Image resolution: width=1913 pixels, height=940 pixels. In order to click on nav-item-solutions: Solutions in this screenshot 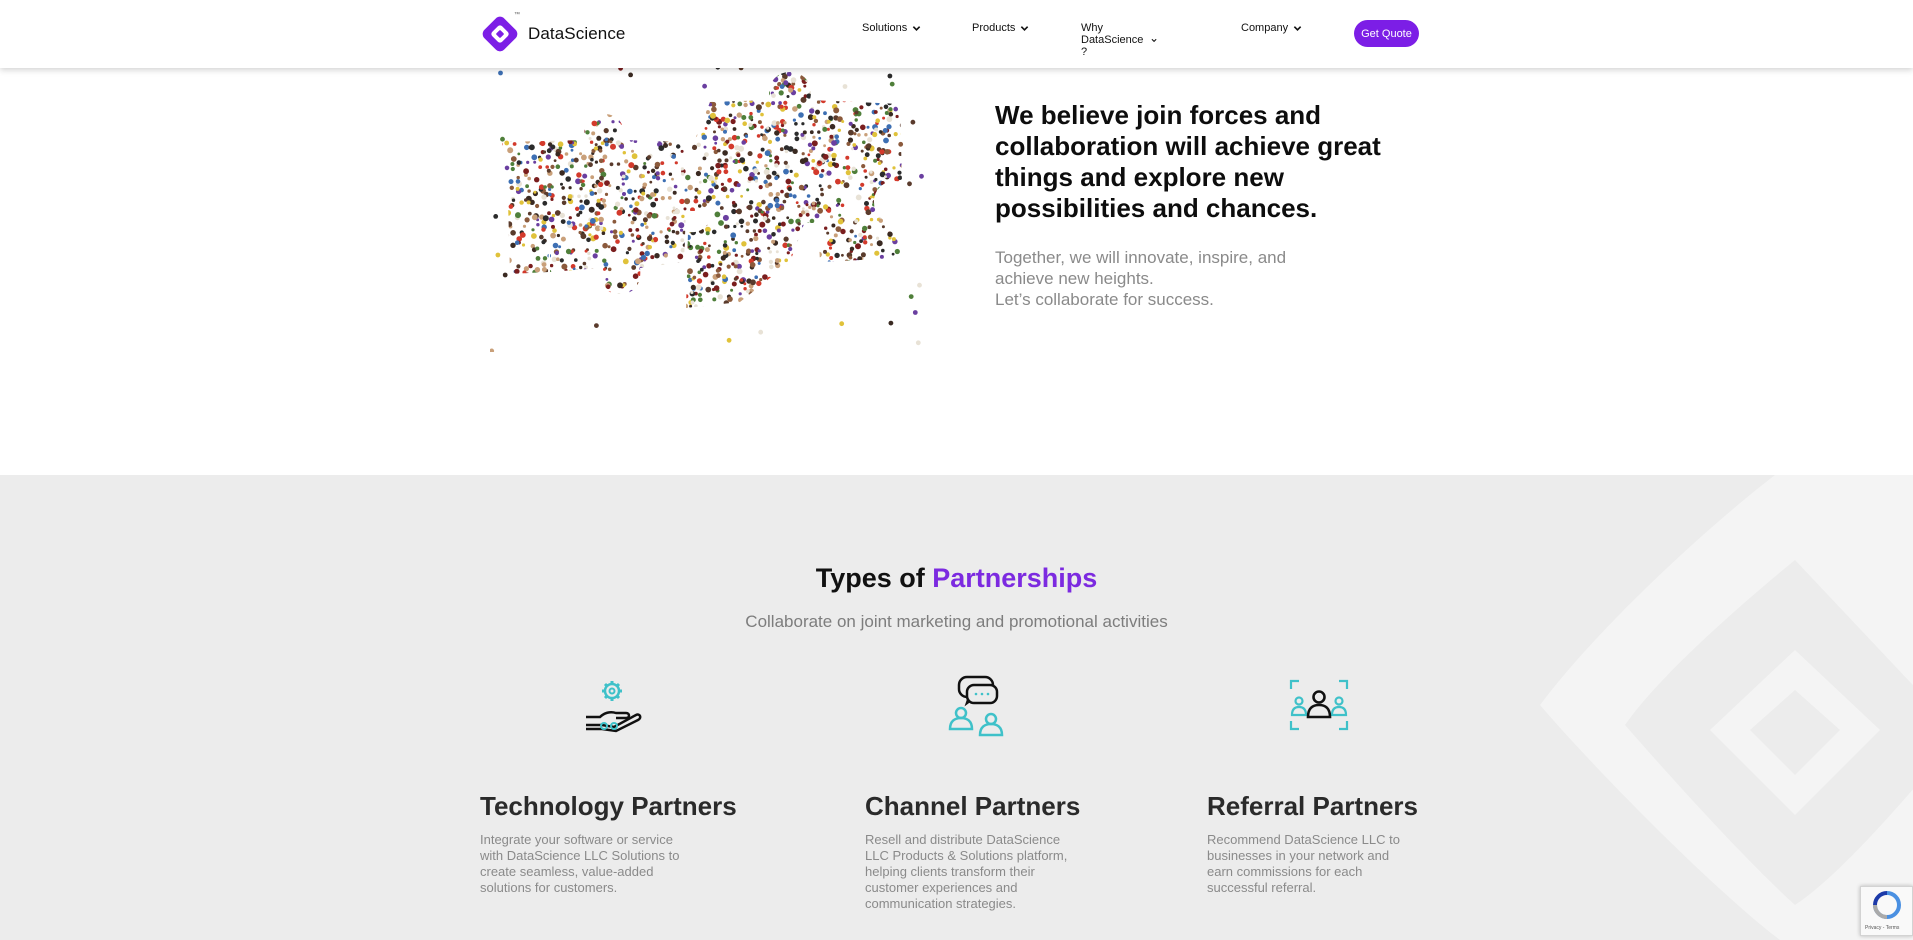, I will do `click(891, 28)`.